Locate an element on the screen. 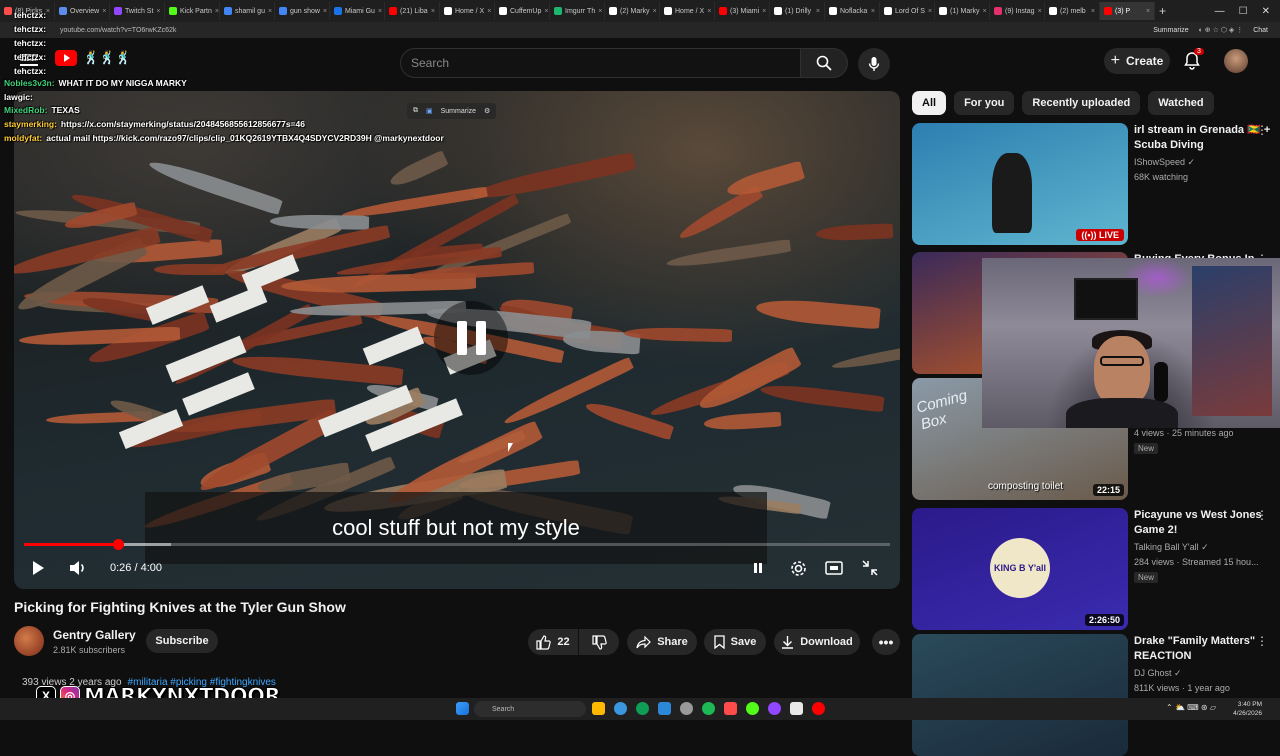 The image size is (1280, 756). progress-bar is located at coordinates (457, 544).